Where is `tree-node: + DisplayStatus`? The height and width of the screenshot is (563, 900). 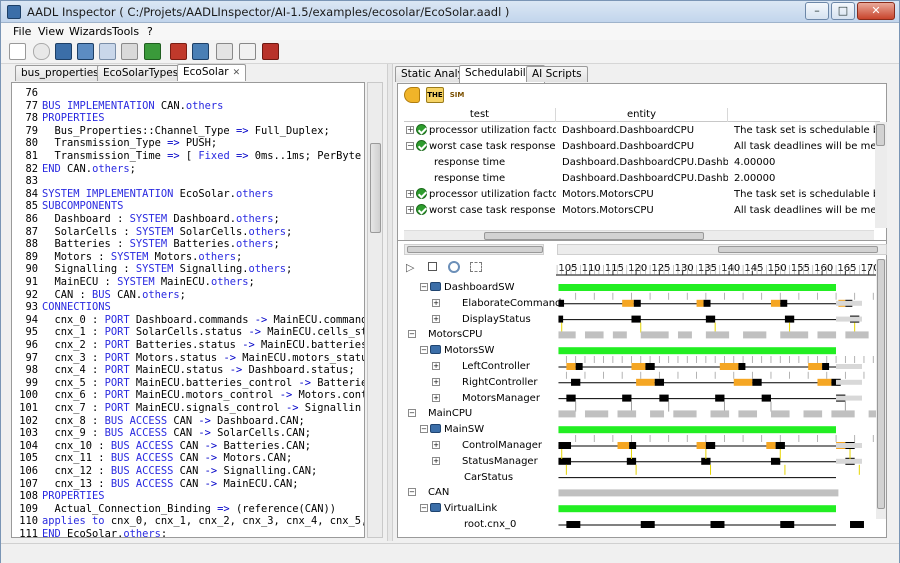 tree-node: + DisplayStatus is located at coordinates (481, 320).